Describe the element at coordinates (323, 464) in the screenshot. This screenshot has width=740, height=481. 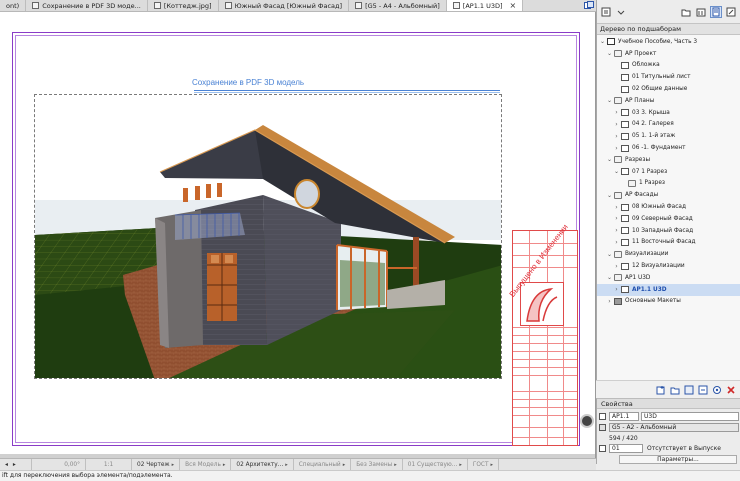
I see `mvo-dropdown: Специальный ▸` at that location.